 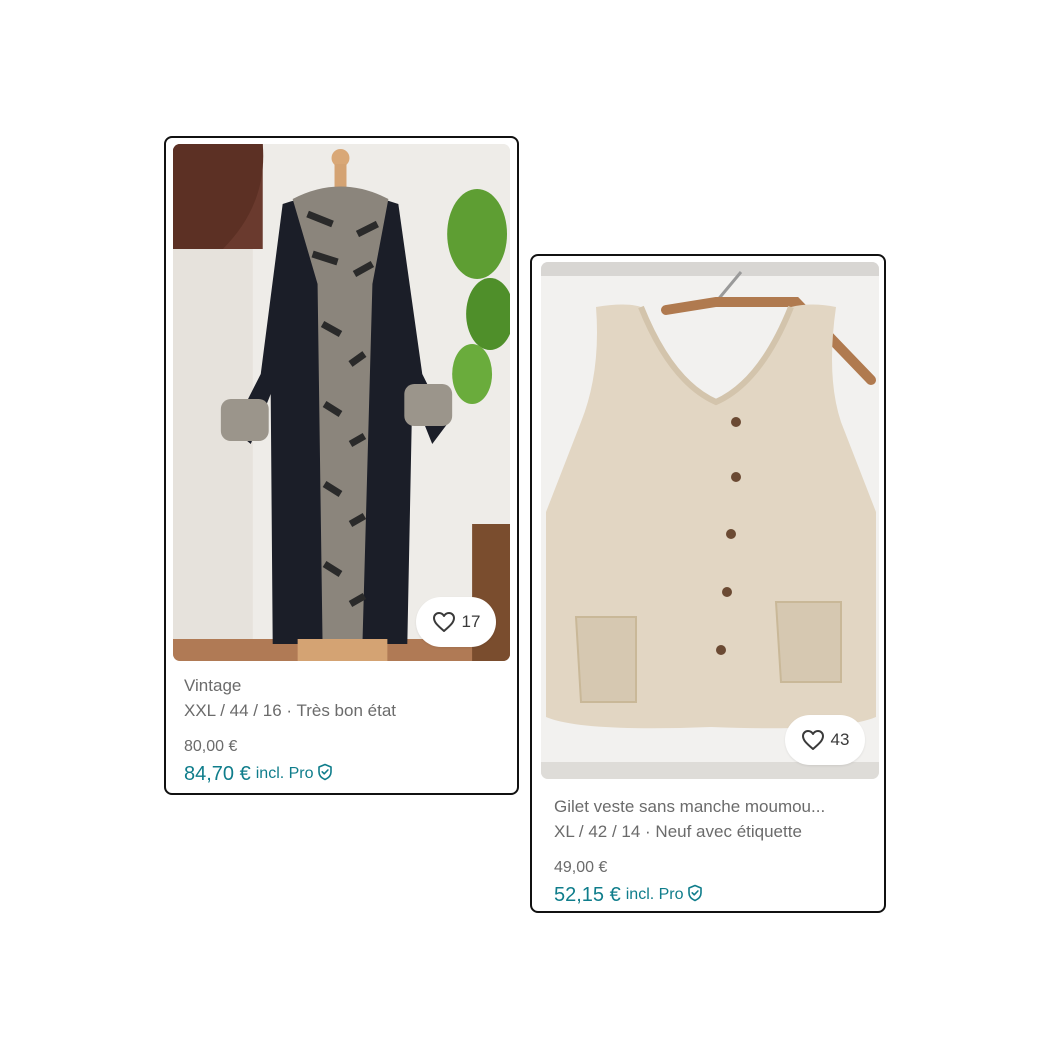 I want to click on favorite-button: 43, so click(x=825, y=740).